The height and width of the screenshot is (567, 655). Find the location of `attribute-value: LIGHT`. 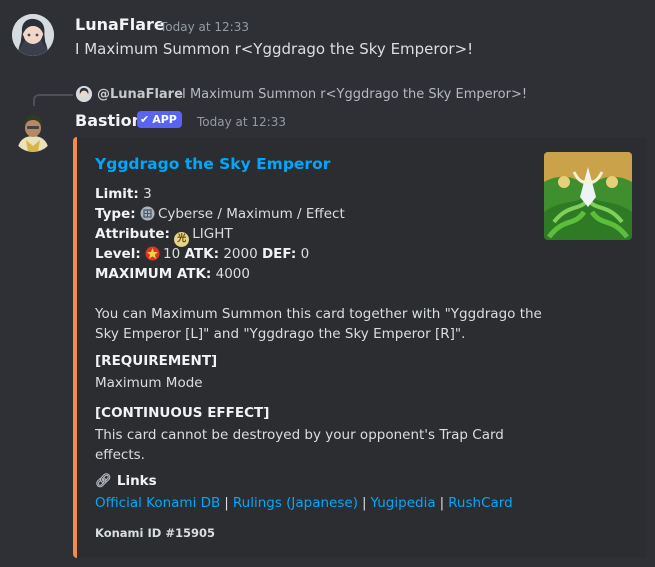

attribute-value: LIGHT is located at coordinates (212, 234).